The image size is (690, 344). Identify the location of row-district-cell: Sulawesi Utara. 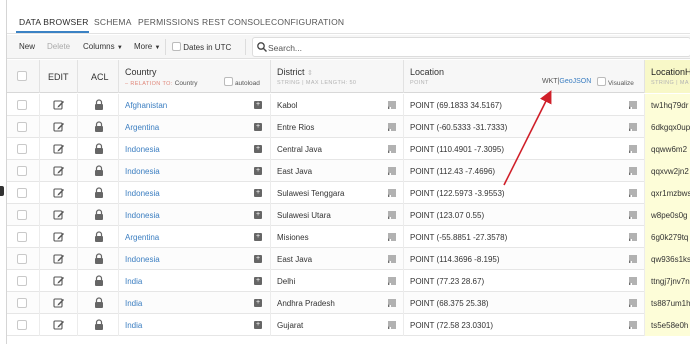
(337, 215).